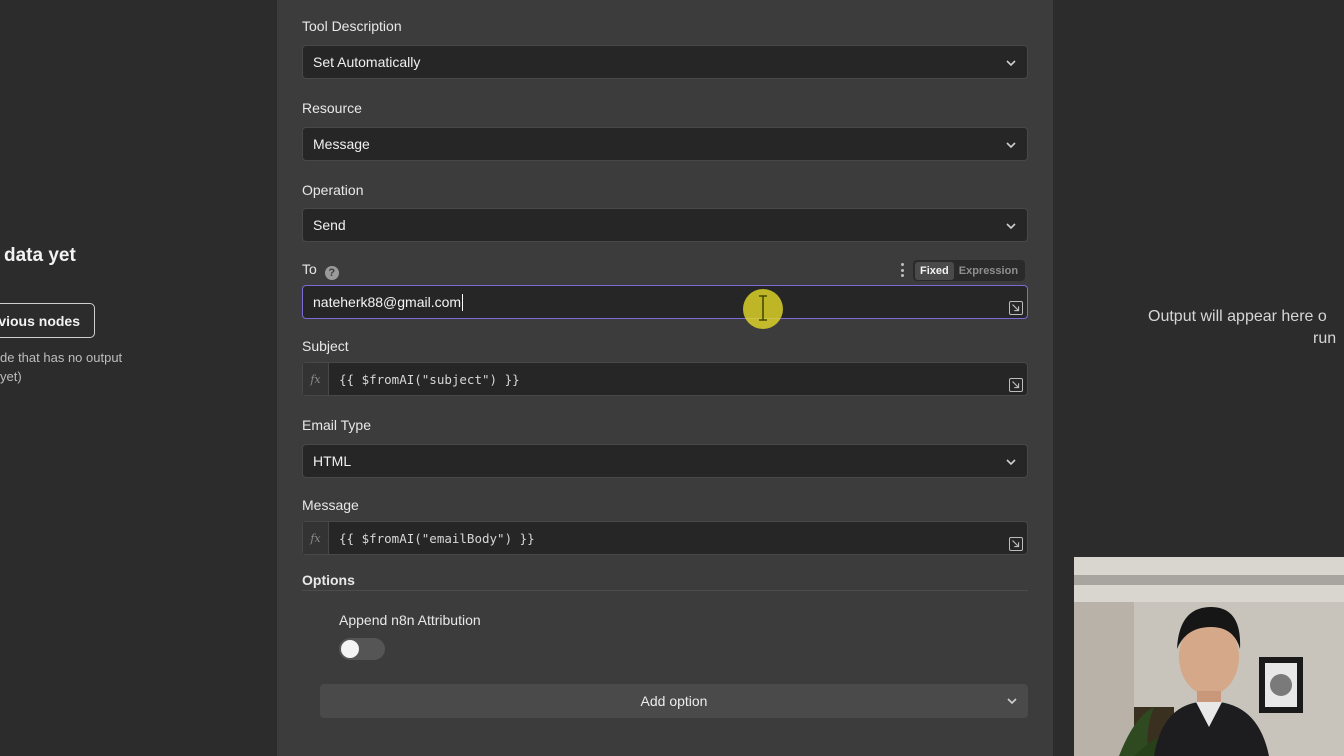  I want to click on append-attribution-toggle, so click(362, 649).